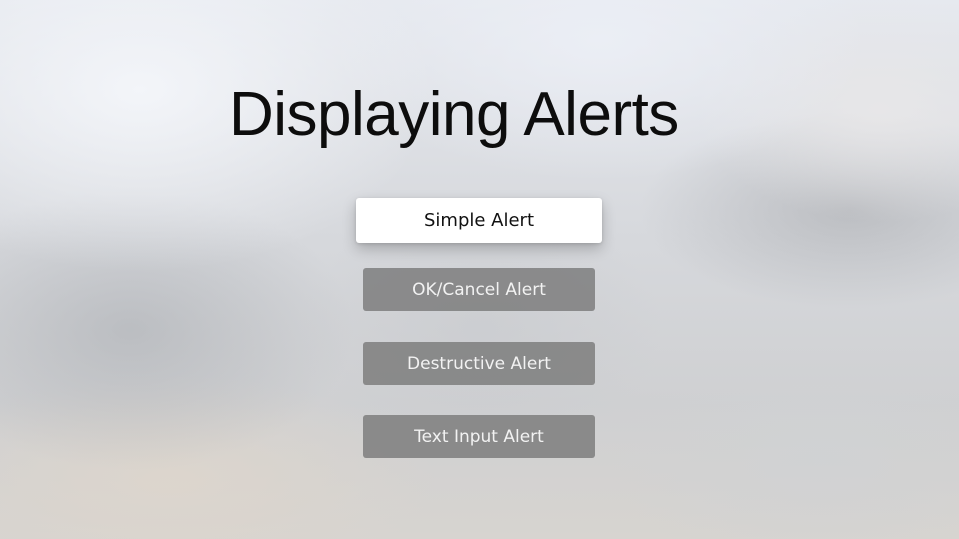 The height and width of the screenshot is (539, 959). Describe the element at coordinates (479, 436) in the screenshot. I see `text-input-alert-button: Text Input Alert` at that location.